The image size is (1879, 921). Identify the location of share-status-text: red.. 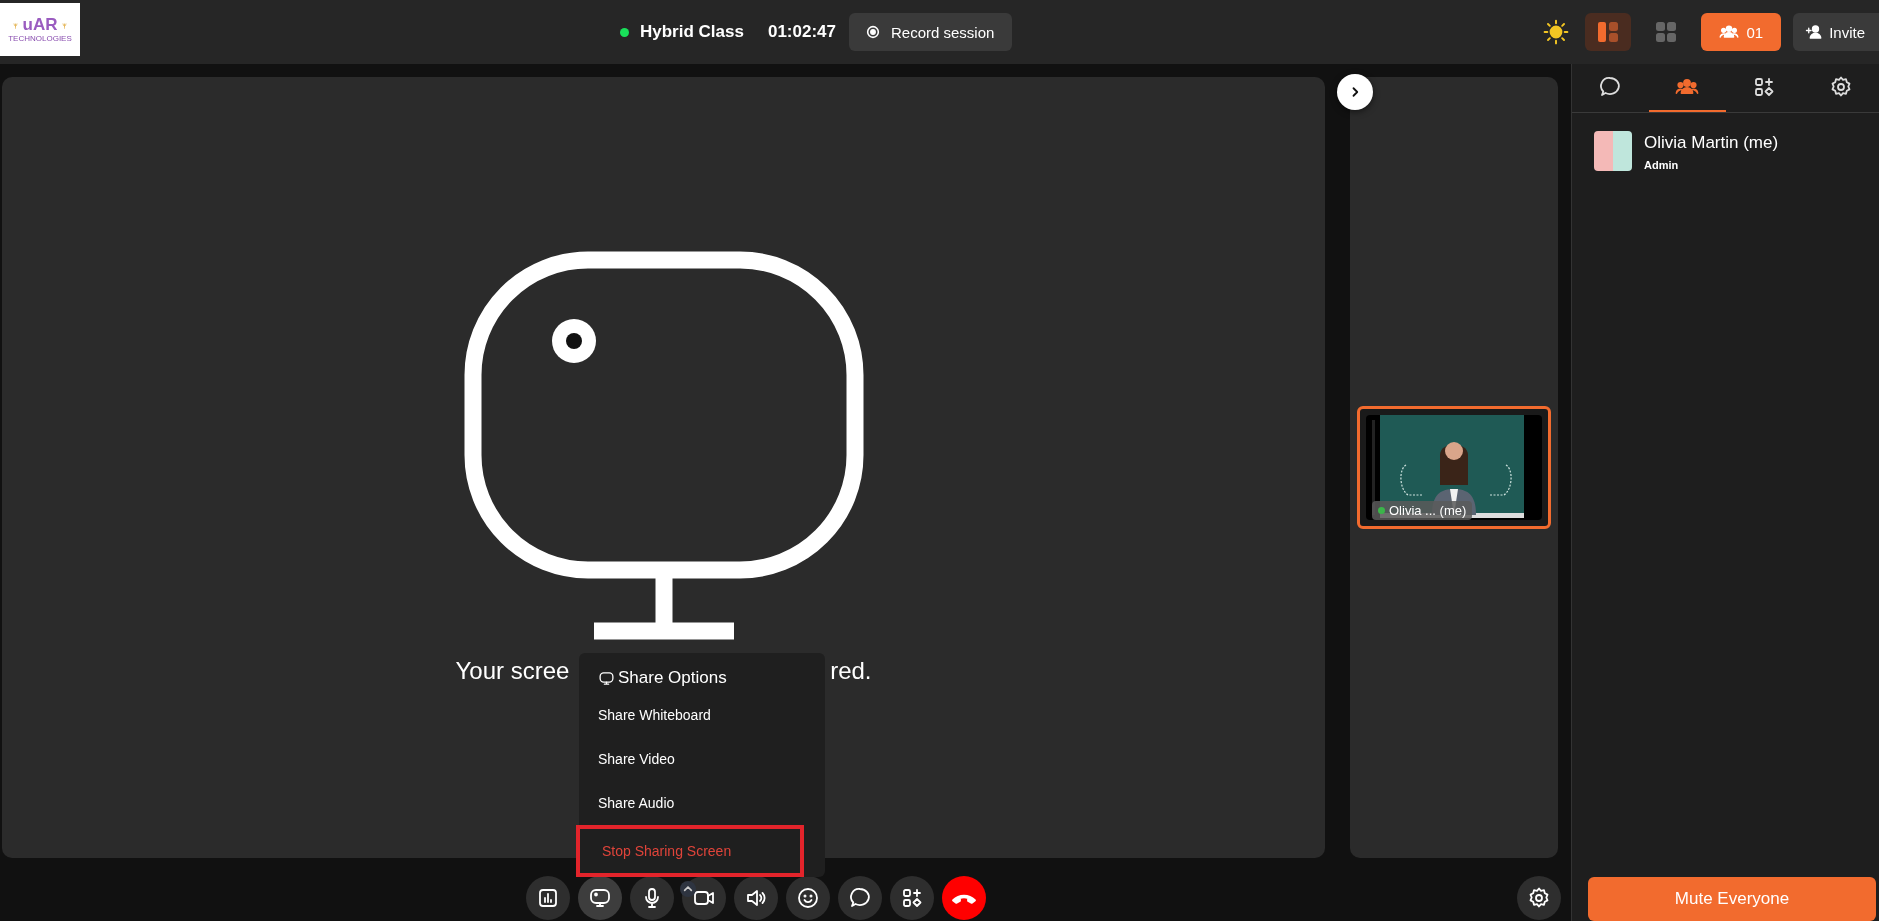
(851, 670).